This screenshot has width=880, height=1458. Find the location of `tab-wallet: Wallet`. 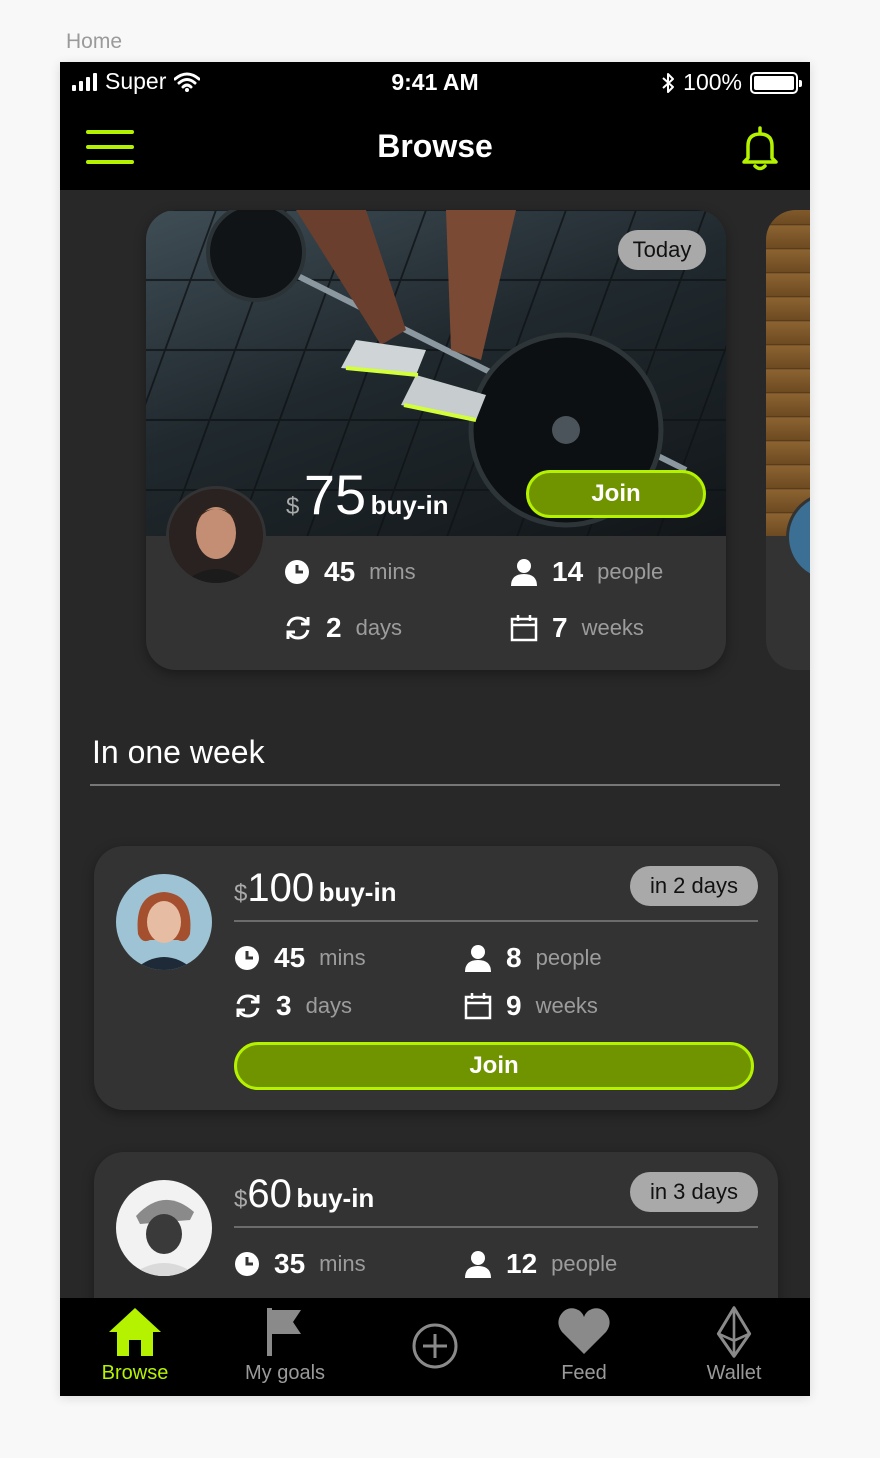

tab-wallet: Wallet is located at coordinates (734, 1345).